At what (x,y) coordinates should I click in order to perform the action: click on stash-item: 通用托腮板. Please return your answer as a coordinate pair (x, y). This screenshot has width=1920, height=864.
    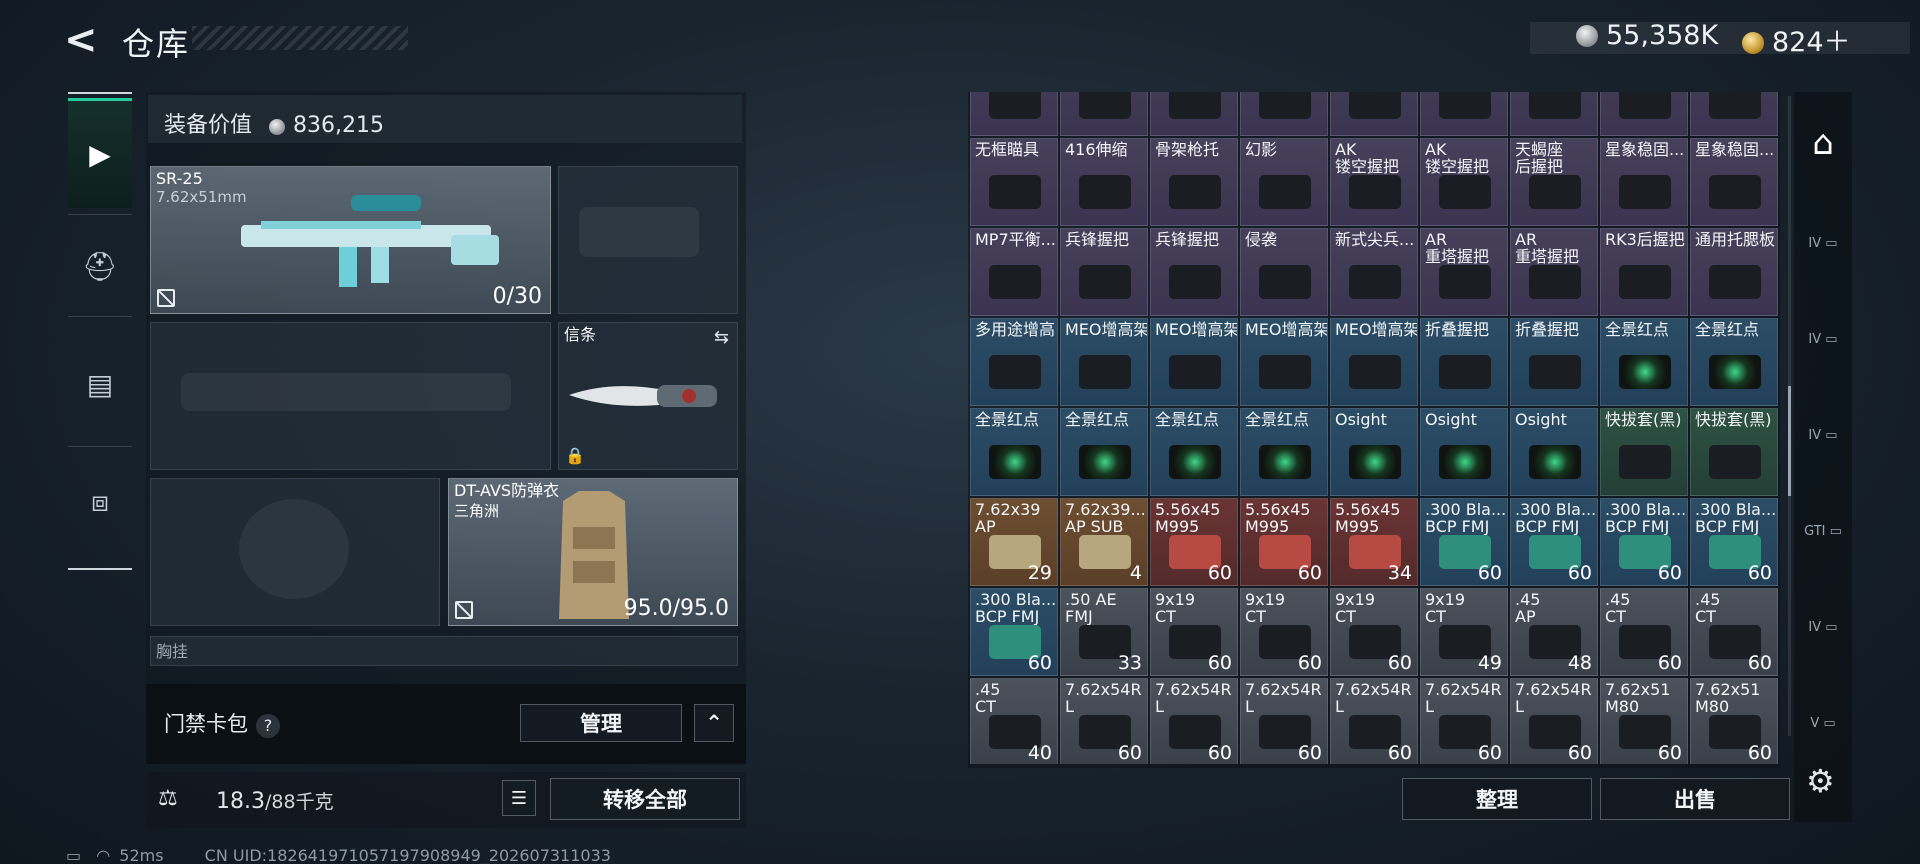
    Looking at the image, I should click on (1734, 272).